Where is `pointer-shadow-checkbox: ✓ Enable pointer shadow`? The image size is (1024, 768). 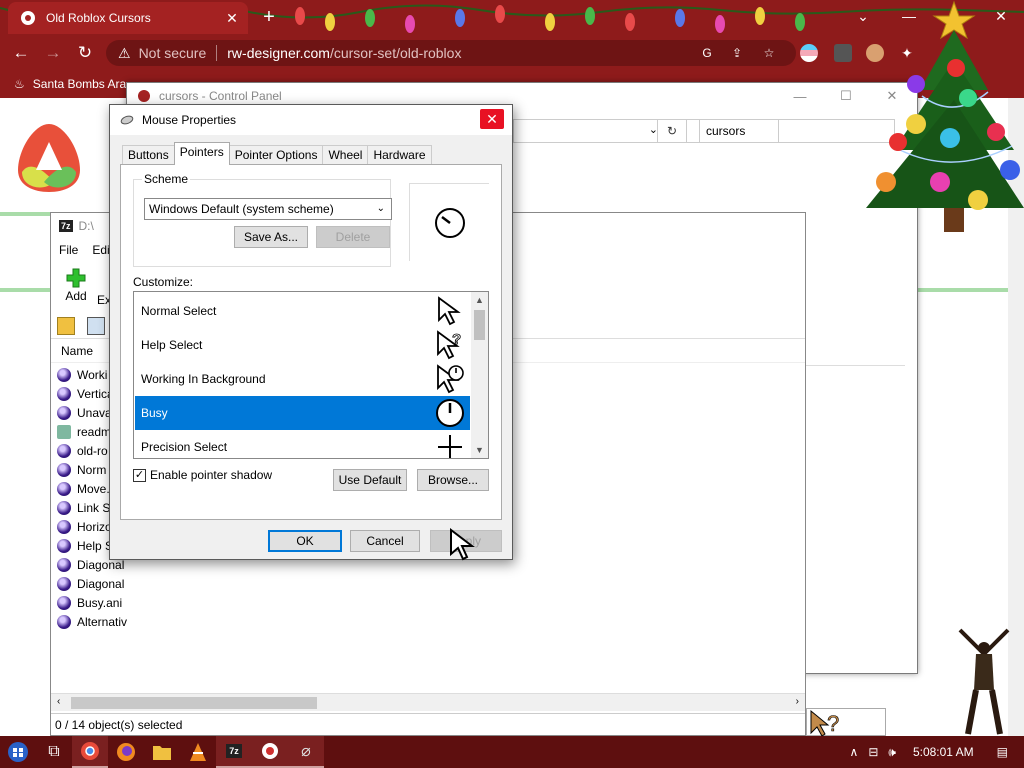 pointer-shadow-checkbox: ✓ Enable pointer shadow is located at coordinates (202, 475).